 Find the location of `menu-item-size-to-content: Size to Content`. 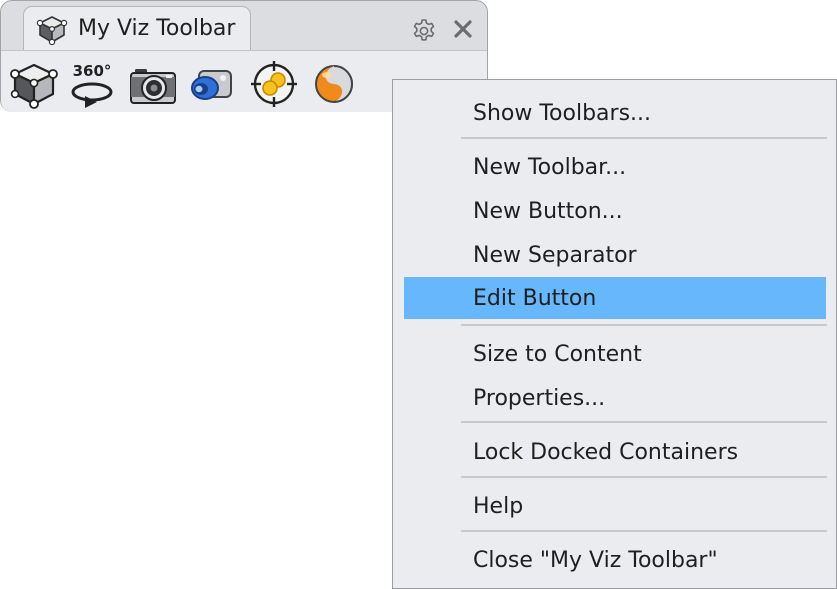

menu-item-size-to-content: Size to Content is located at coordinates (615, 354).